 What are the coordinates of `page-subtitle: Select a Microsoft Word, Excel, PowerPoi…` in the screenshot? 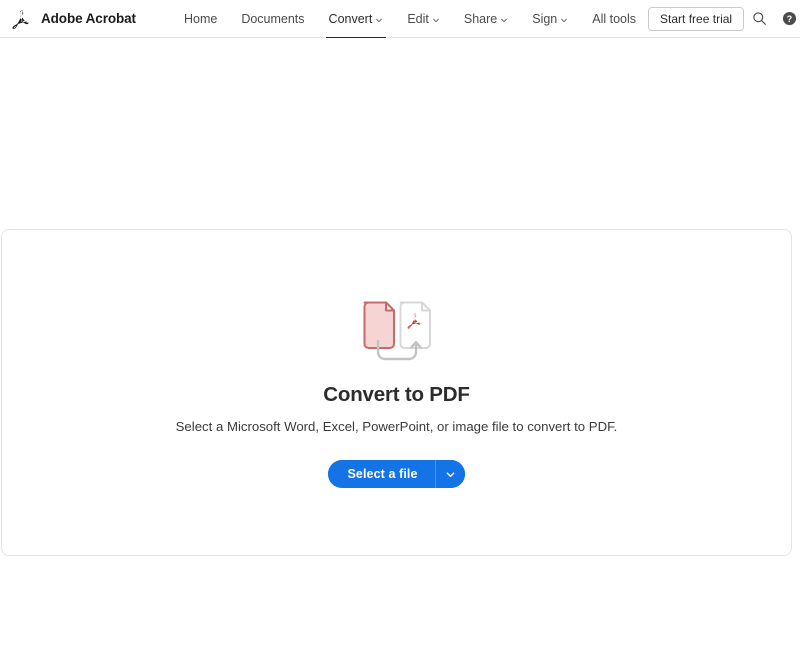 It's located at (396, 426).